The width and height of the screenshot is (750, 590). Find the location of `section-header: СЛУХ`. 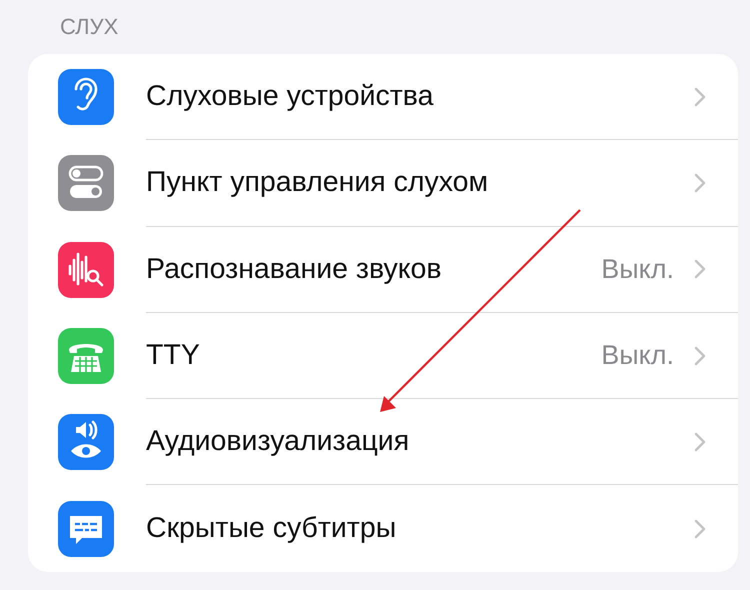

section-header: СЛУХ is located at coordinates (89, 27).